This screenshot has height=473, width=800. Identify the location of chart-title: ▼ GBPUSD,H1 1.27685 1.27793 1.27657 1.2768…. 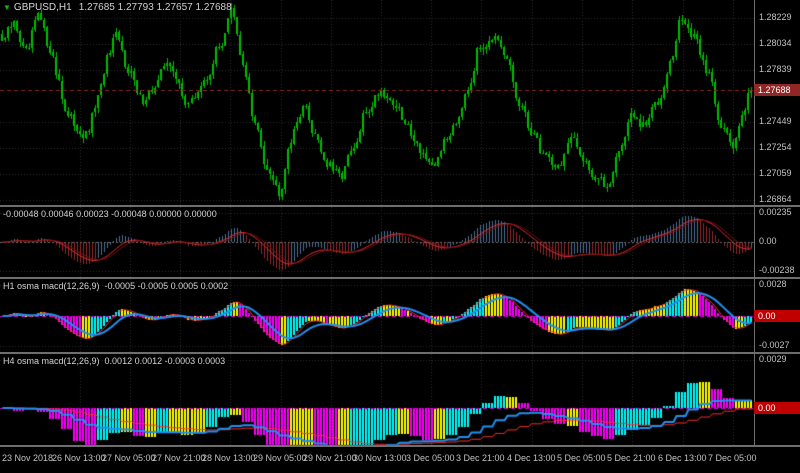
(117, 7).